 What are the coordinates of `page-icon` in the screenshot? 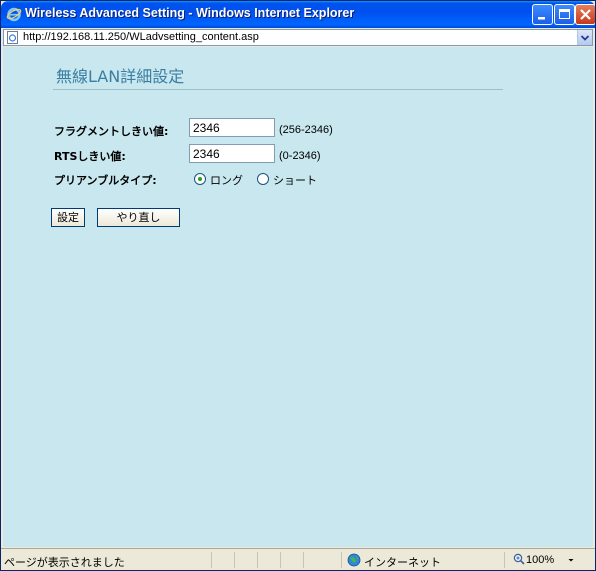 It's located at (12, 37).